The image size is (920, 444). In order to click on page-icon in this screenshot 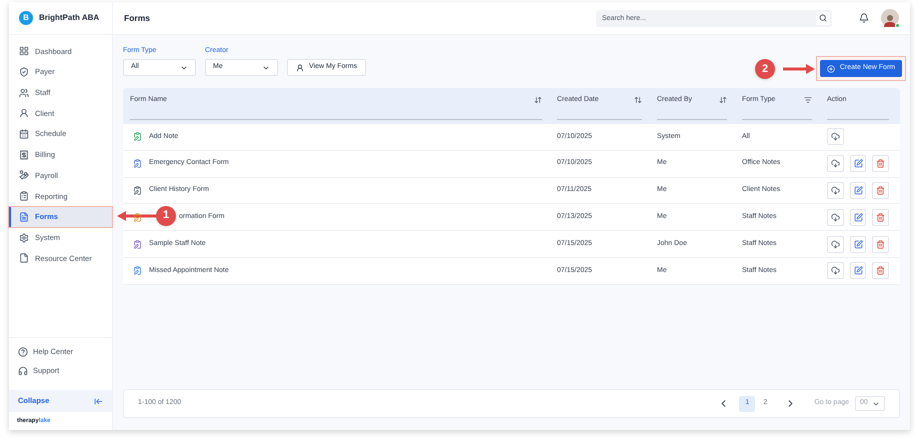, I will do `click(24, 258)`.